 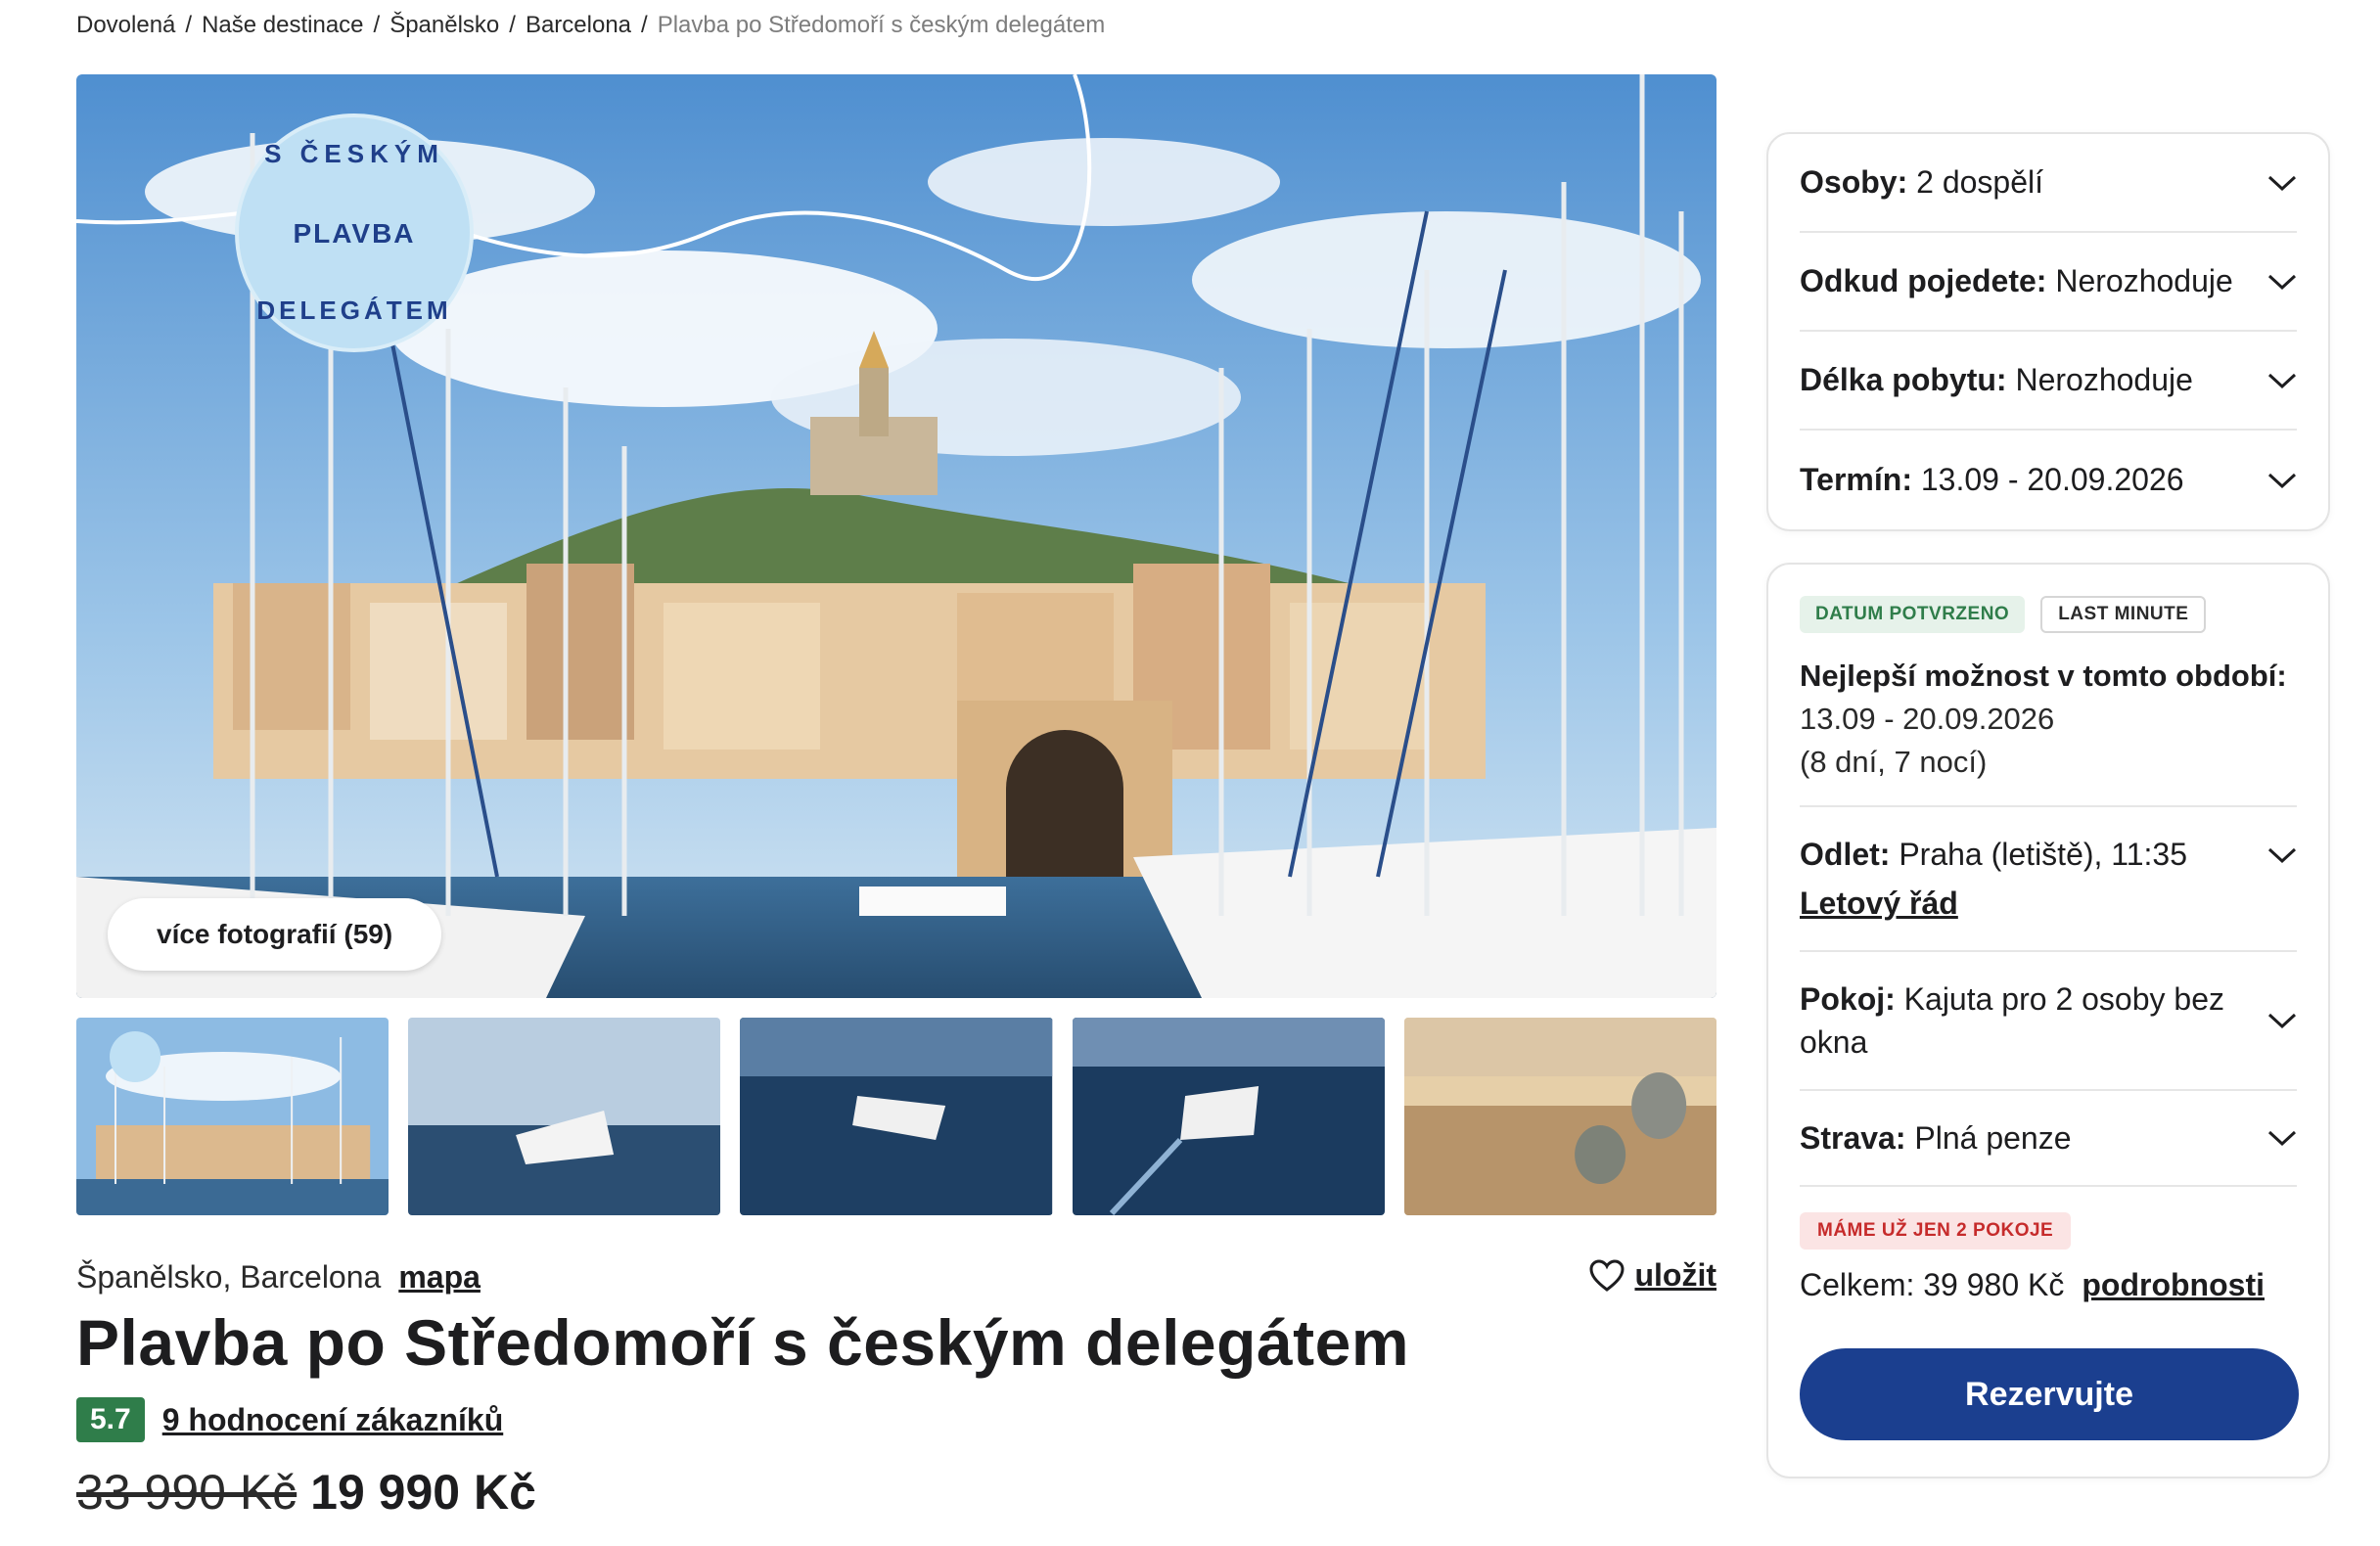 What do you see at coordinates (2048, 282) in the screenshot?
I see `departure-city-select: Odkud pojedete: Nerozhoduje` at bounding box center [2048, 282].